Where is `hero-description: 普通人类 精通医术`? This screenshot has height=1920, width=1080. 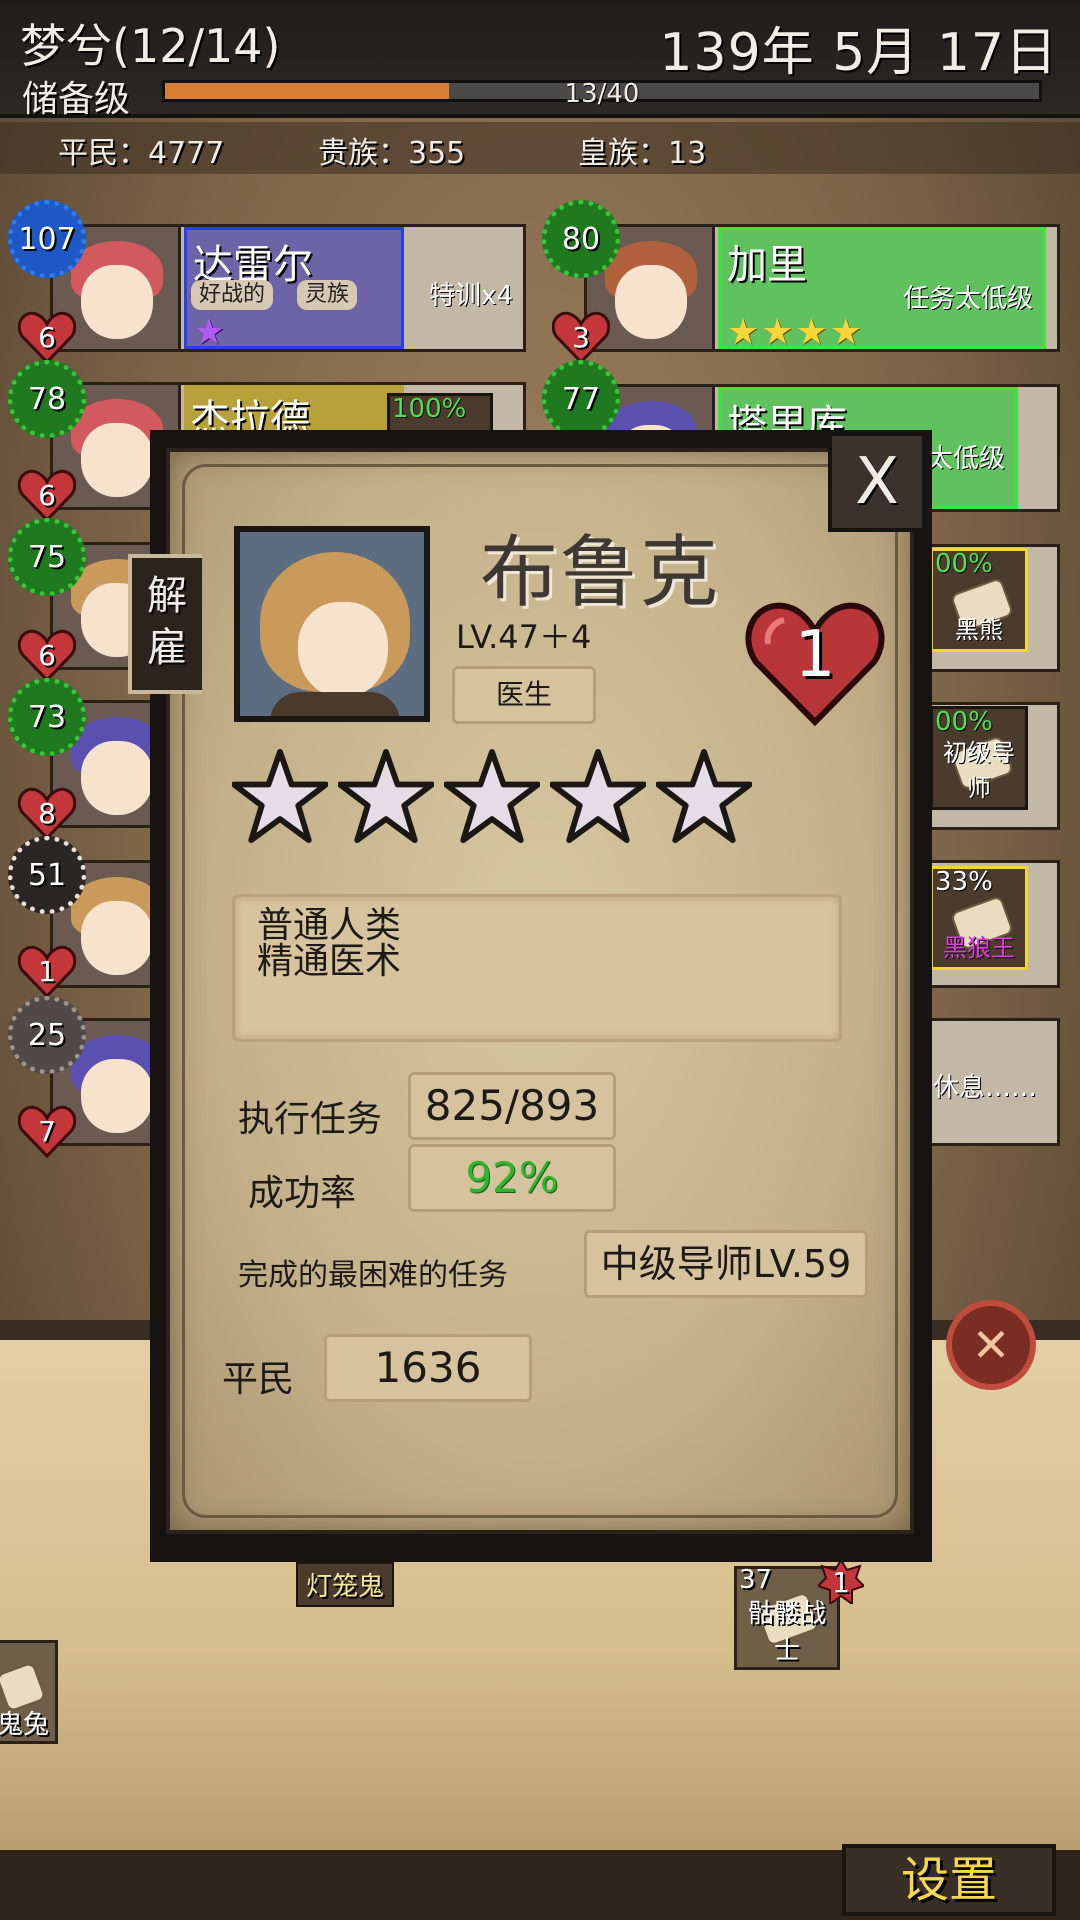 hero-description: 普通人类 精通医术 is located at coordinates (537, 968).